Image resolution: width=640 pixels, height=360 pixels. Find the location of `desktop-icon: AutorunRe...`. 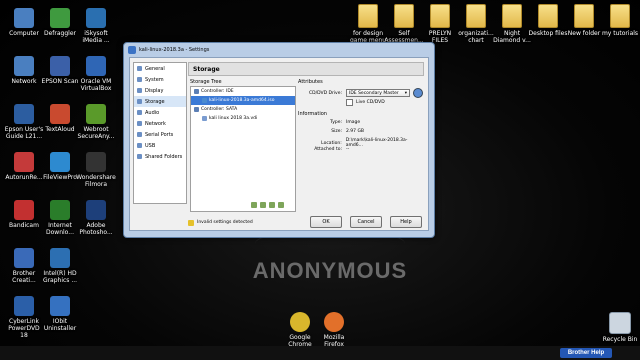

desktop-icon: AutorunRe... is located at coordinates (24, 166).